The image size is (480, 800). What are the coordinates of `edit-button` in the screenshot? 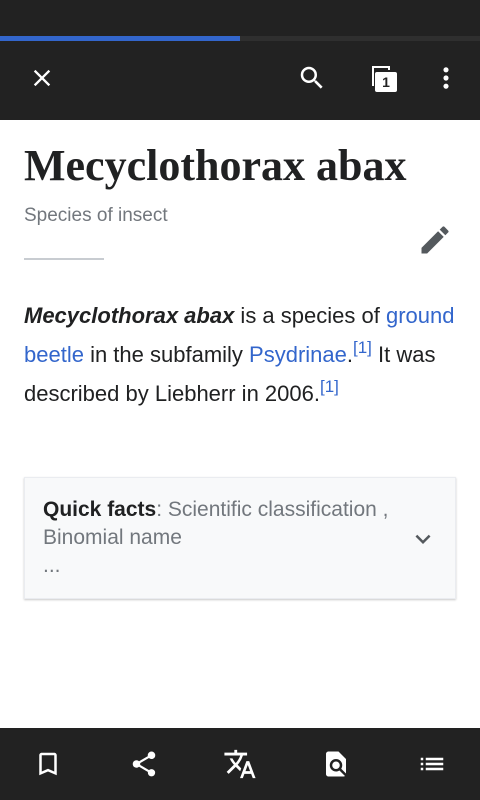 It's located at (435, 240).